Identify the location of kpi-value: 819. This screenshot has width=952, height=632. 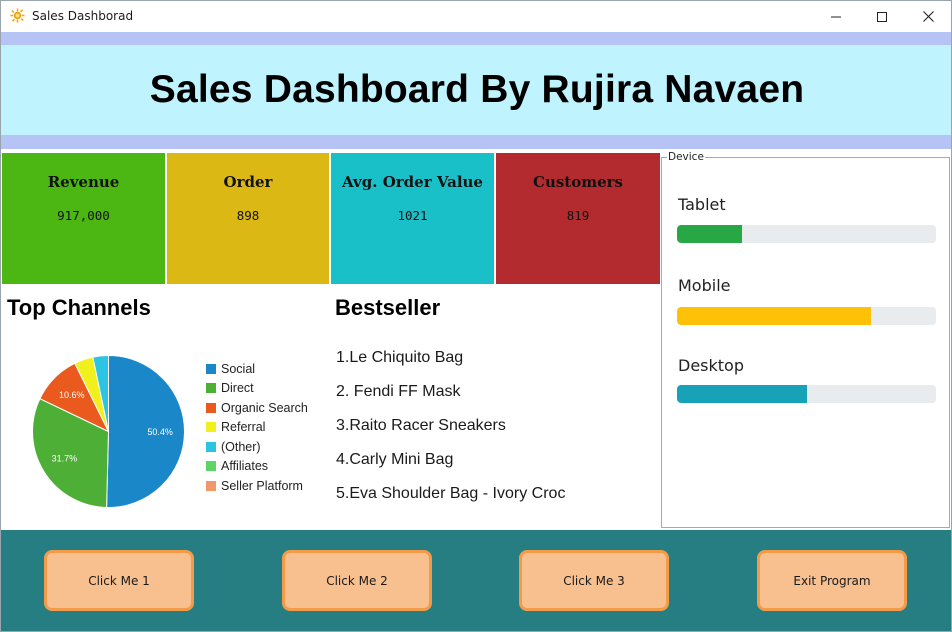
(578, 215).